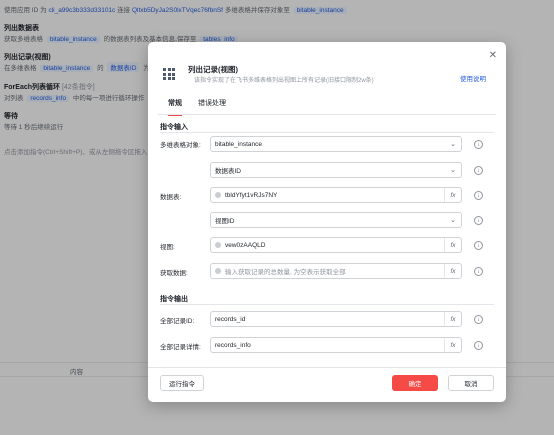 Image resolution: width=554 pixels, height=435 pixels. Describe the element at coordinates (171, 197) in the screenshot. I see `table-label: 数据表:` at that location.